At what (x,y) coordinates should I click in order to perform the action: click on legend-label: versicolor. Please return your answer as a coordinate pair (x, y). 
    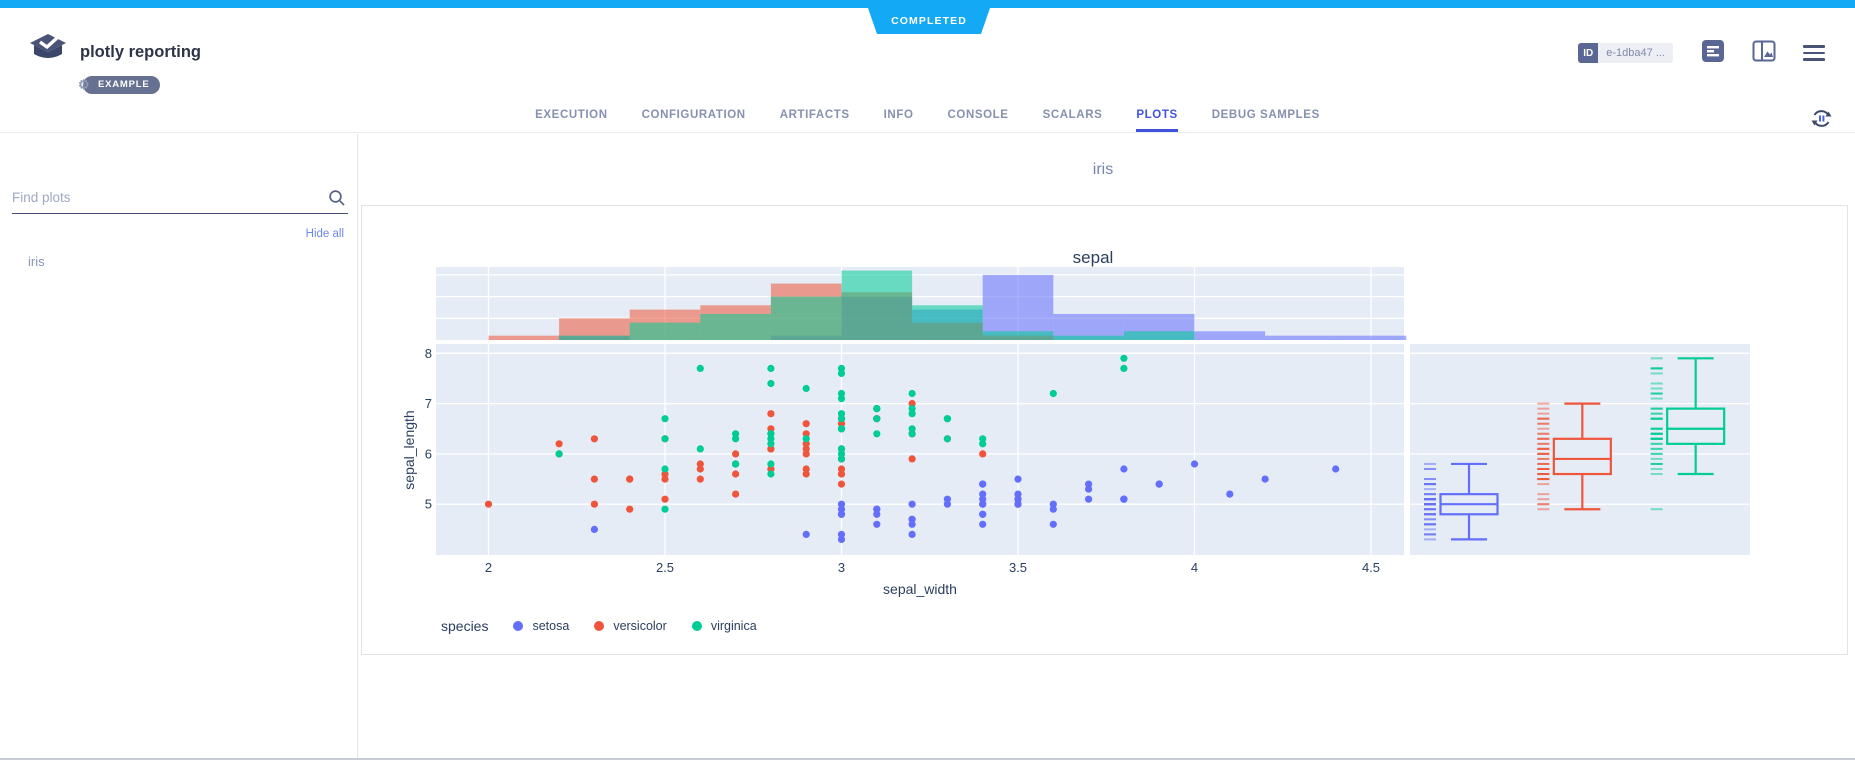
    Looking at the image, I should click on (640, 626).